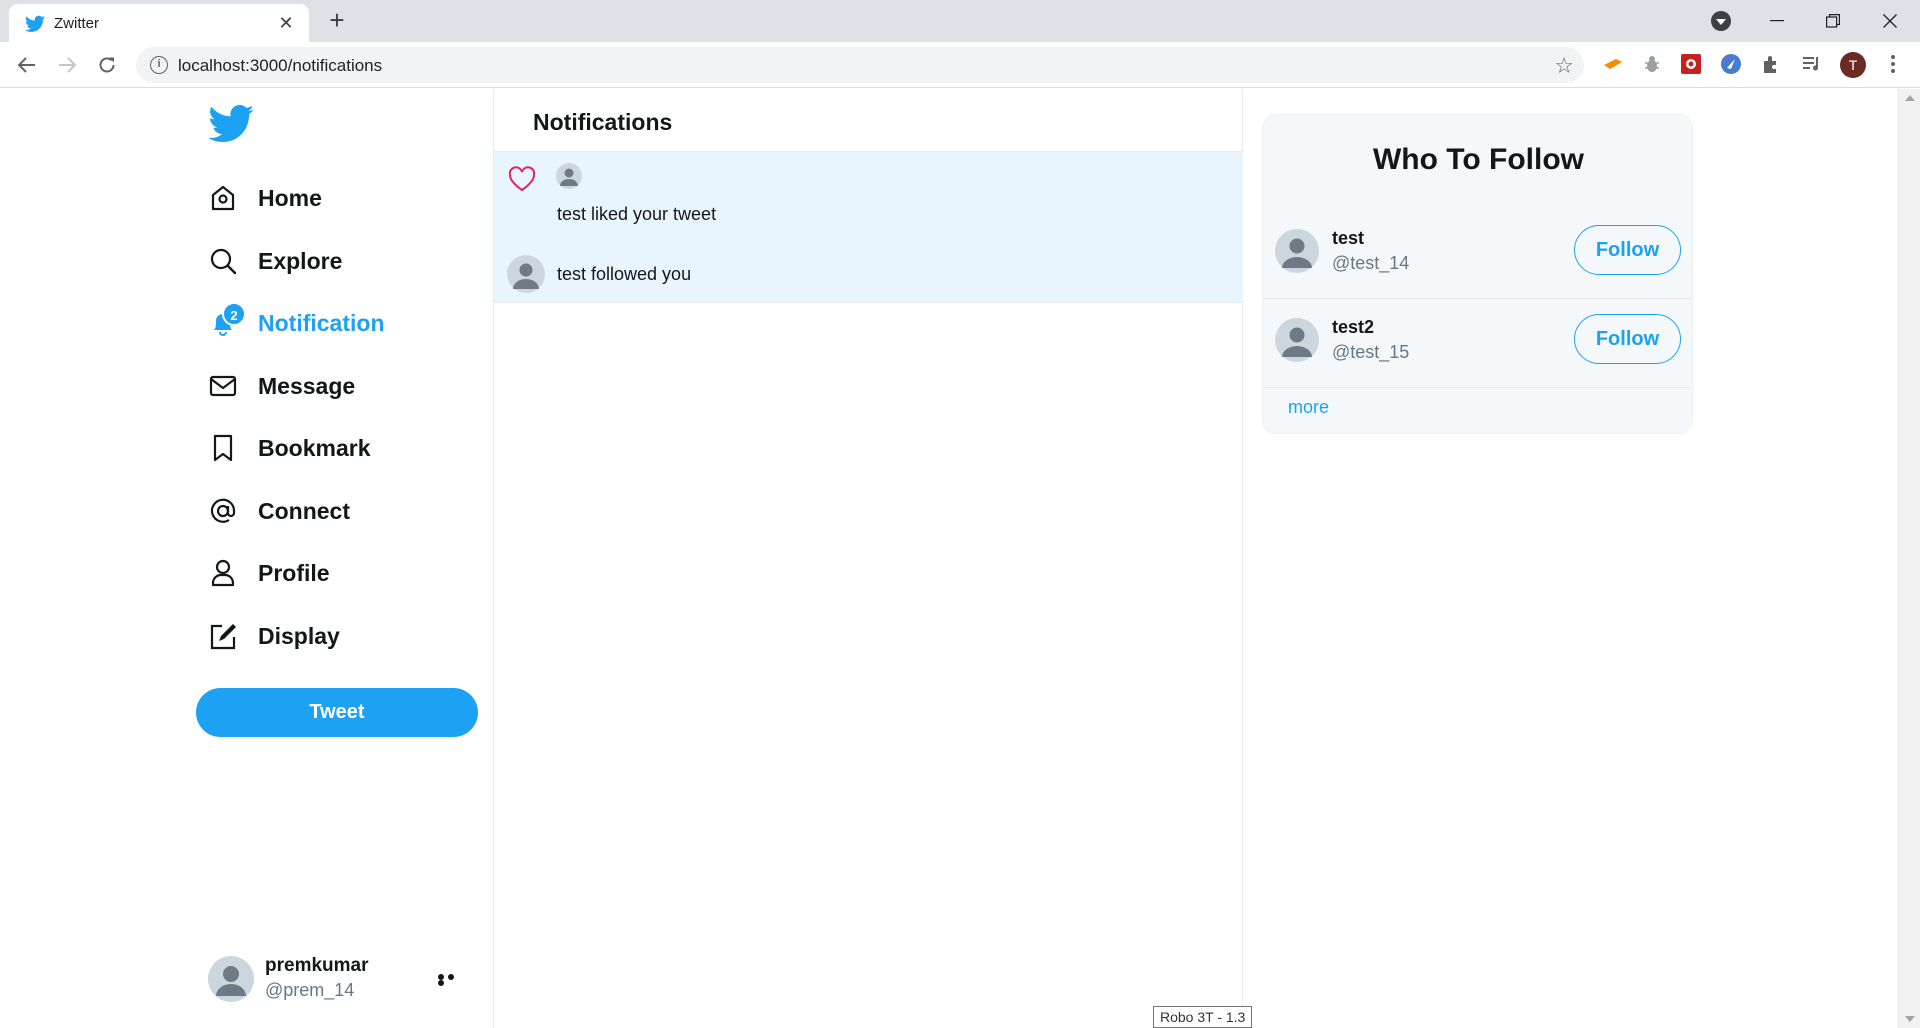 This screenshot has height=1028, width=1920. Describe the element at coordinates (1371, 352) in the screenshot. I see `suggestion-handle: @test_15` at that location.